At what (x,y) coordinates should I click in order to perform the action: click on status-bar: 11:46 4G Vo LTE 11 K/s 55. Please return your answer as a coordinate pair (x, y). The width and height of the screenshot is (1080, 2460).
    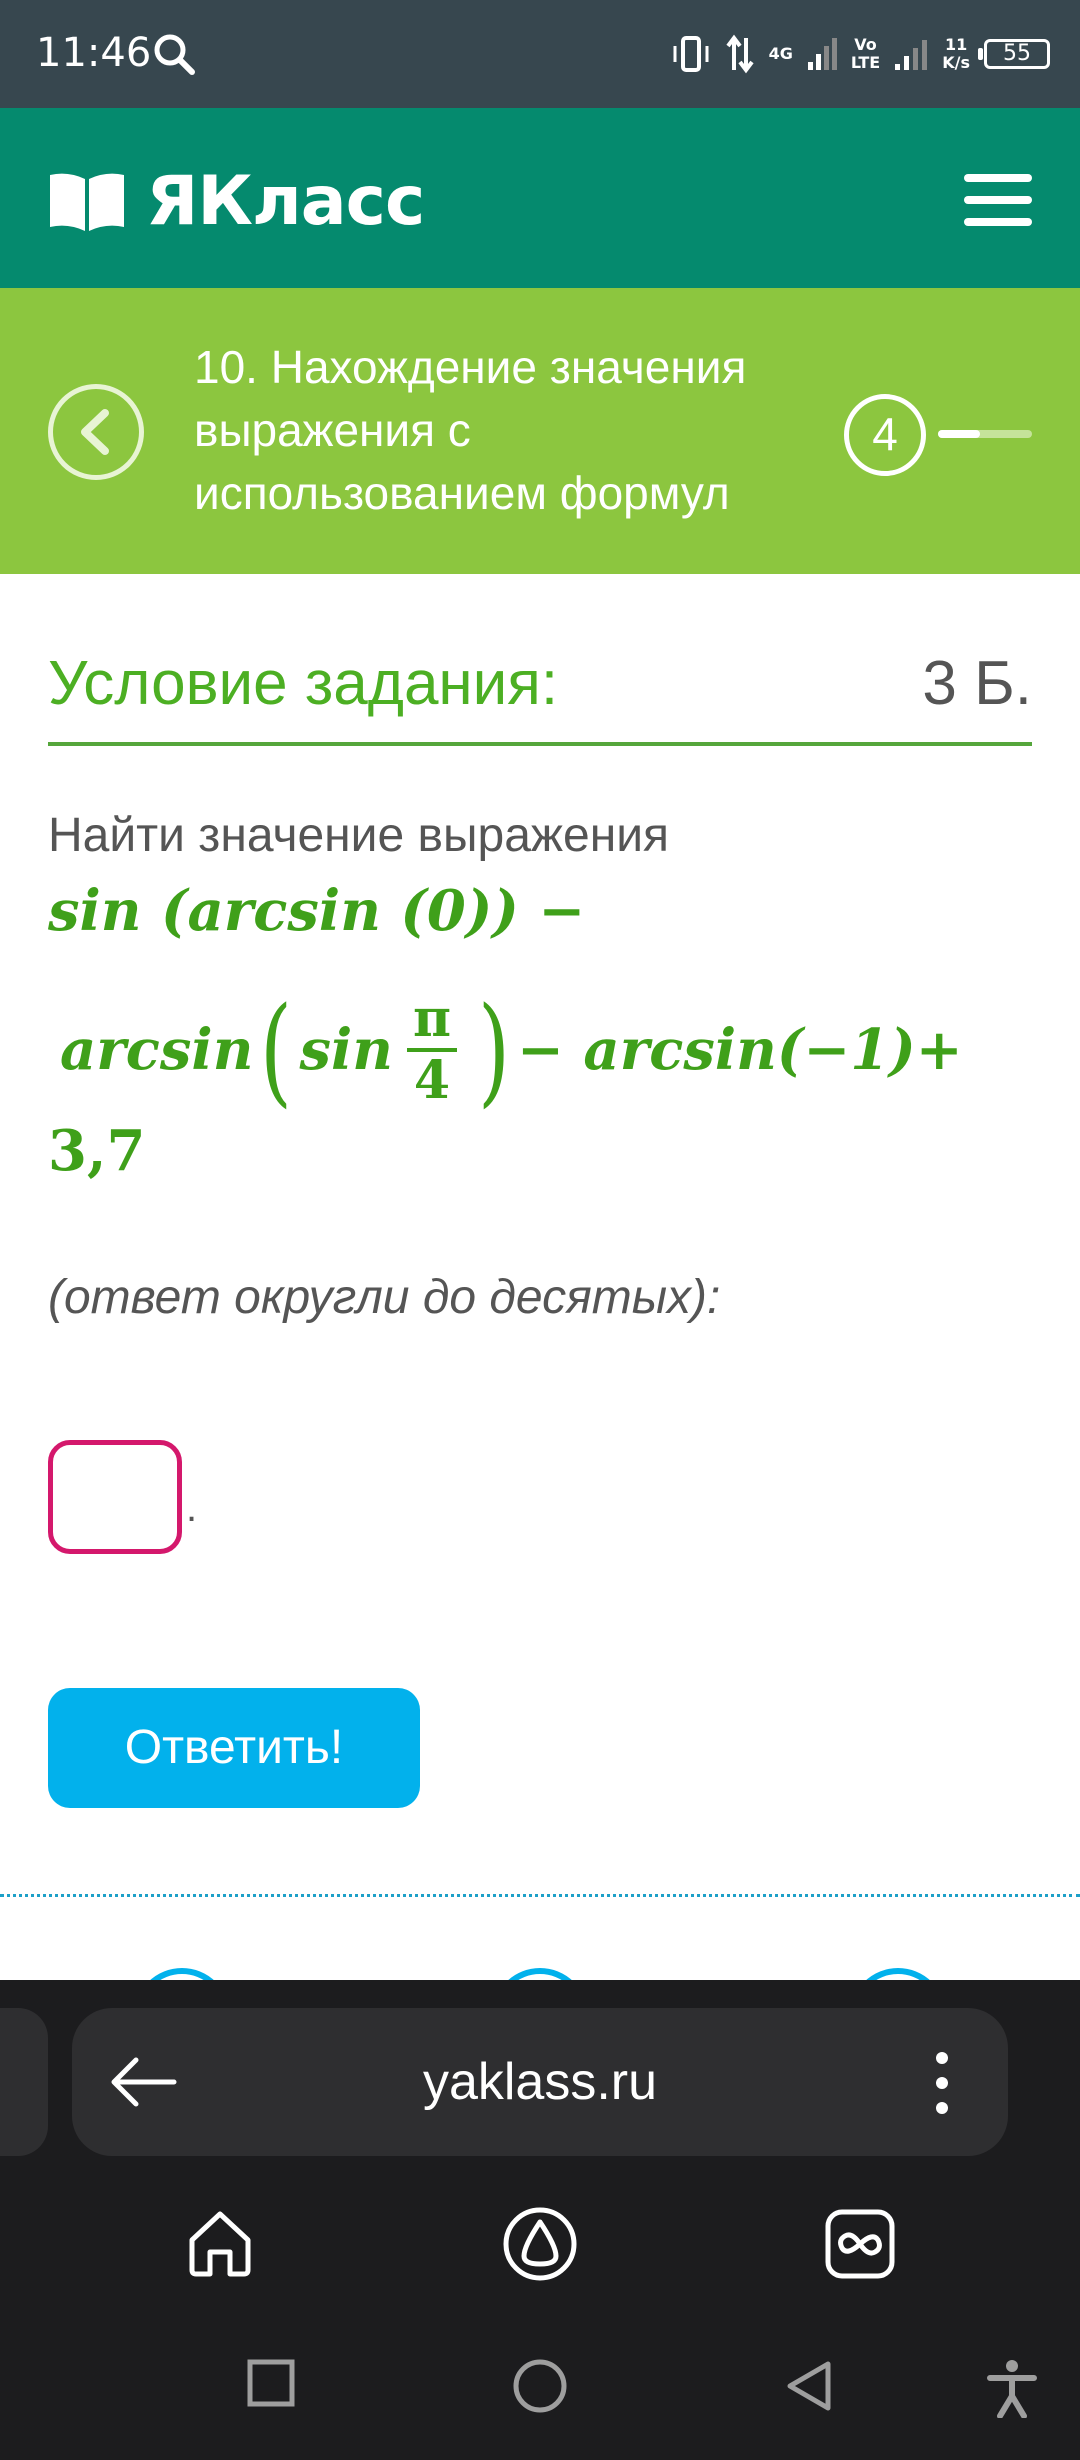
    Looking at the image, I should click on (540, 54).